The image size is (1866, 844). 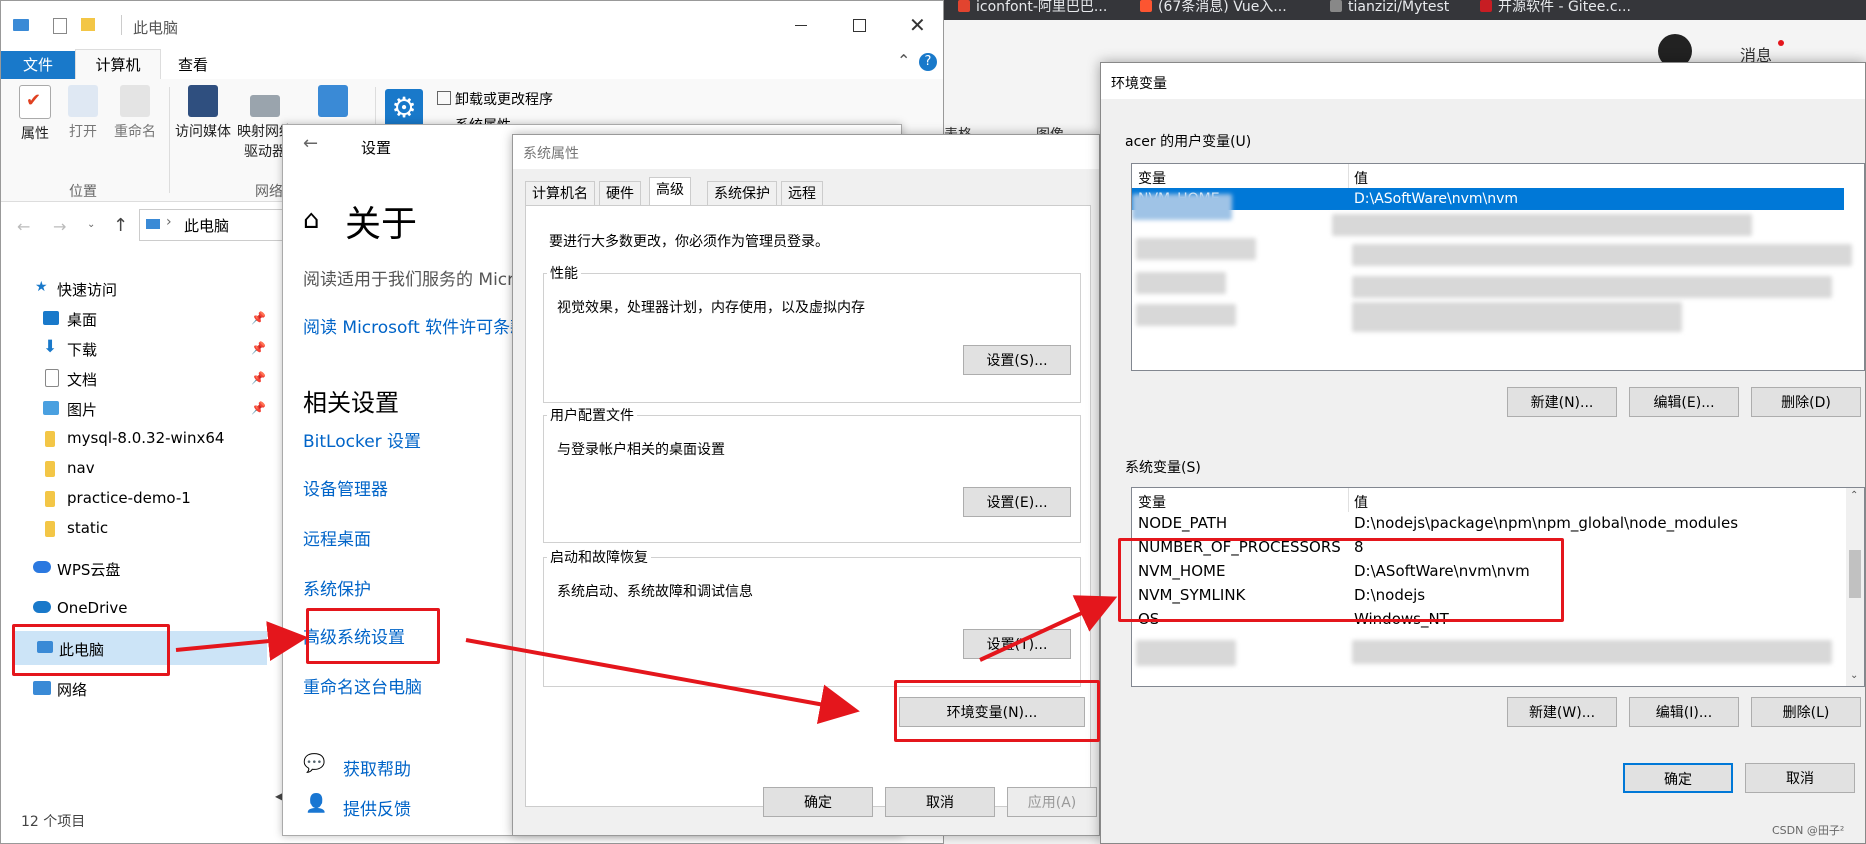 I want to click on arrow-to-advanced-settings, so click(x=241, y=641).